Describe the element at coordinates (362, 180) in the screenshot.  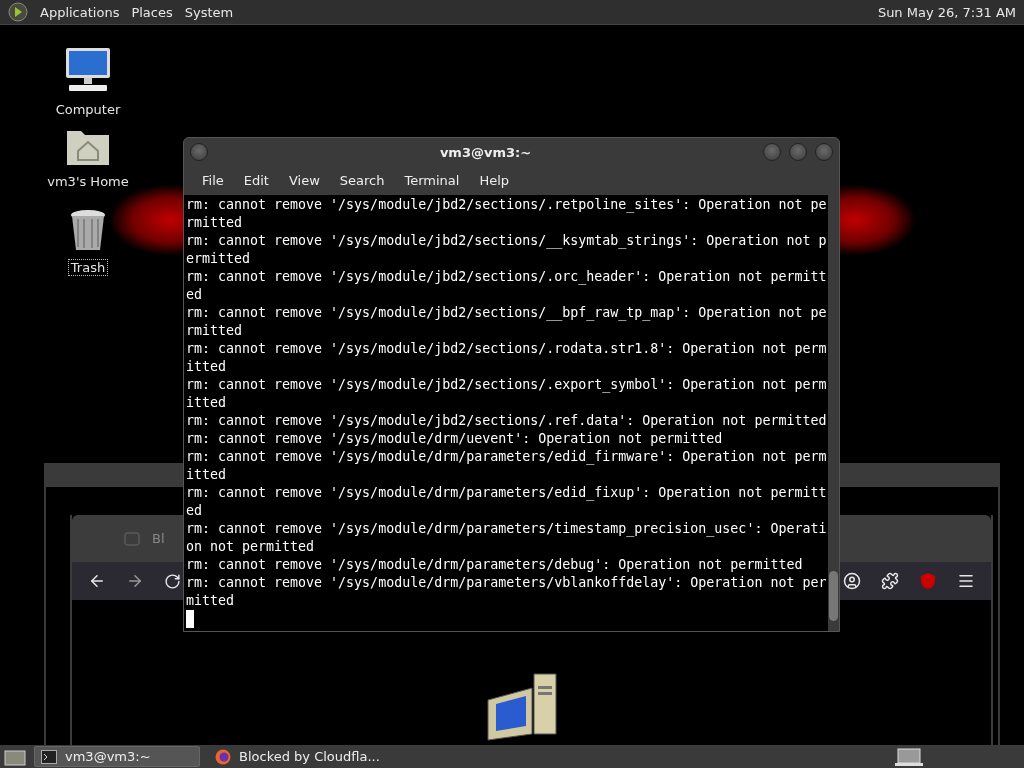
I see `menu-item: Search` at that location.